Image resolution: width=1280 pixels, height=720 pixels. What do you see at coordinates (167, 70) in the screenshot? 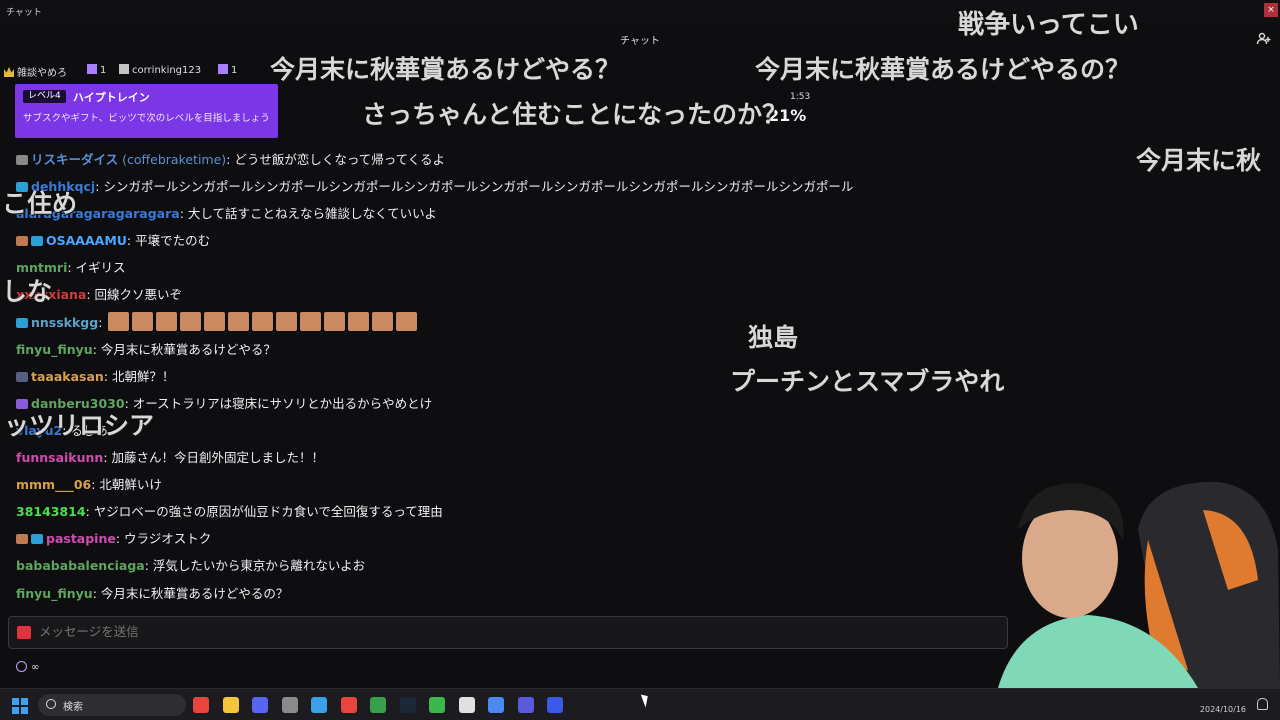
I see `gifter-name: corrinking123` at bounding box center [167, 70].